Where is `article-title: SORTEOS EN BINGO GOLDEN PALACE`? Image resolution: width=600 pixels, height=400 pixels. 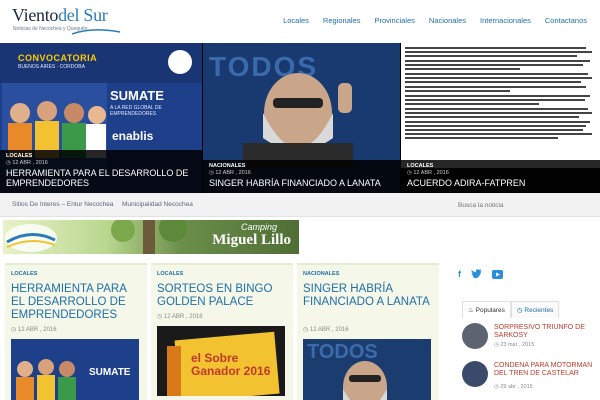 article-title: SORTEOS EN BINGO GOLDEN PALACE is located at coordinates (223, 296).